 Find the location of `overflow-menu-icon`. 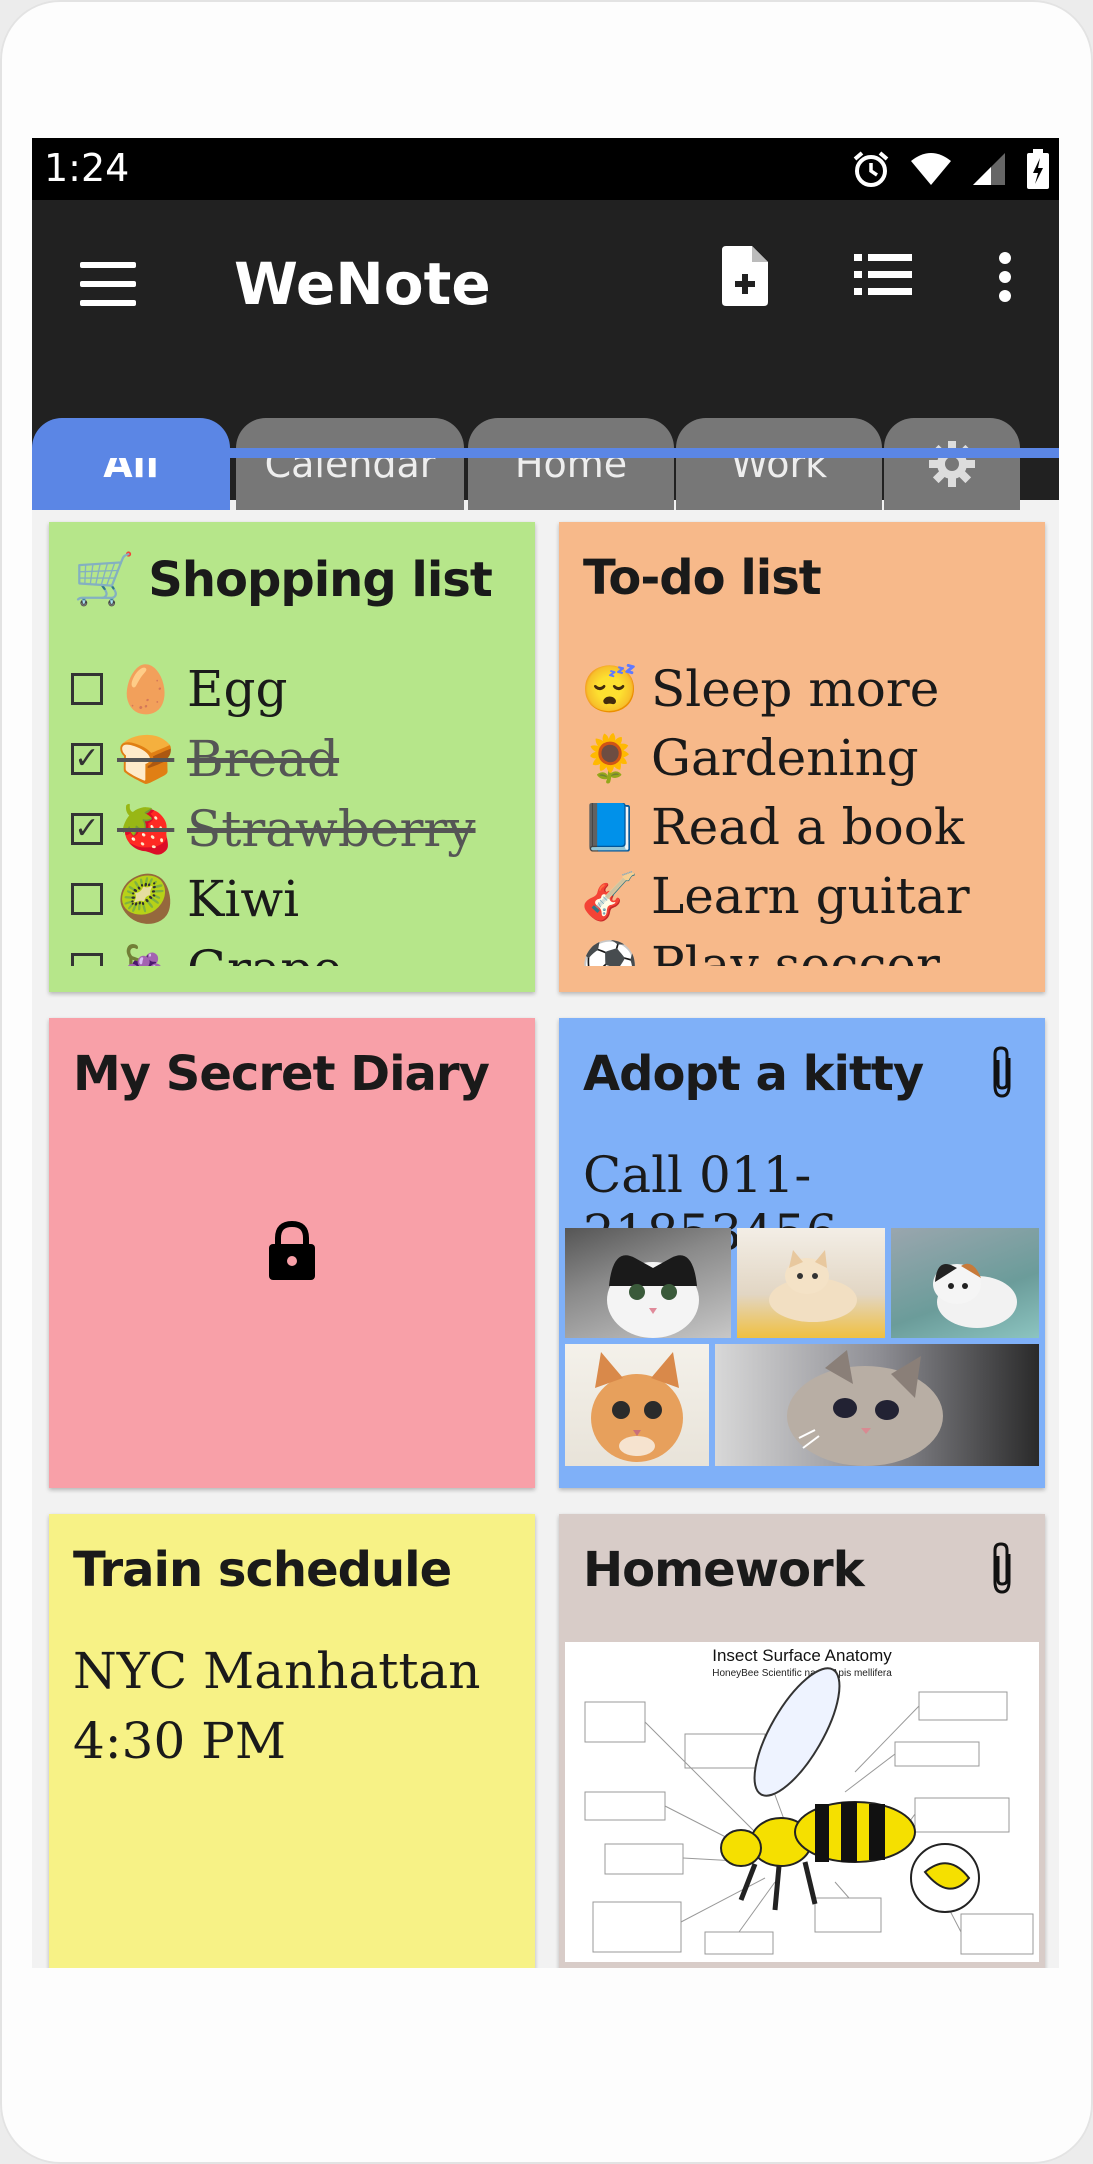

overflow-menu-icon is located at coordinates (1005, 277).